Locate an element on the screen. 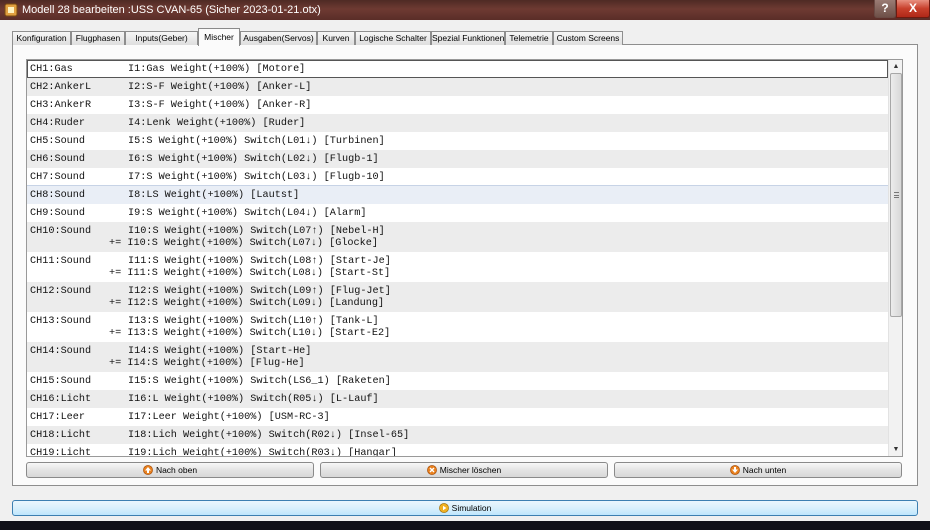  mixer-line: I2:S-F Weight(+100%) [Anker-L] is located at coordinates (220, 87).